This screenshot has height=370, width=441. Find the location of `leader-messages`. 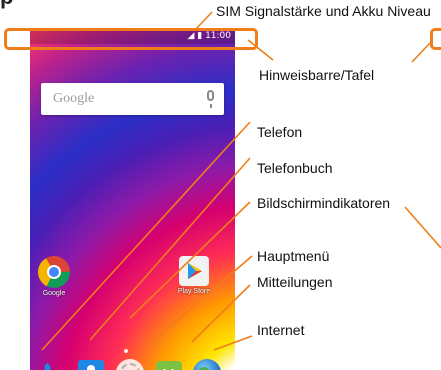

leader-messages is located at coordinates (221, 313).